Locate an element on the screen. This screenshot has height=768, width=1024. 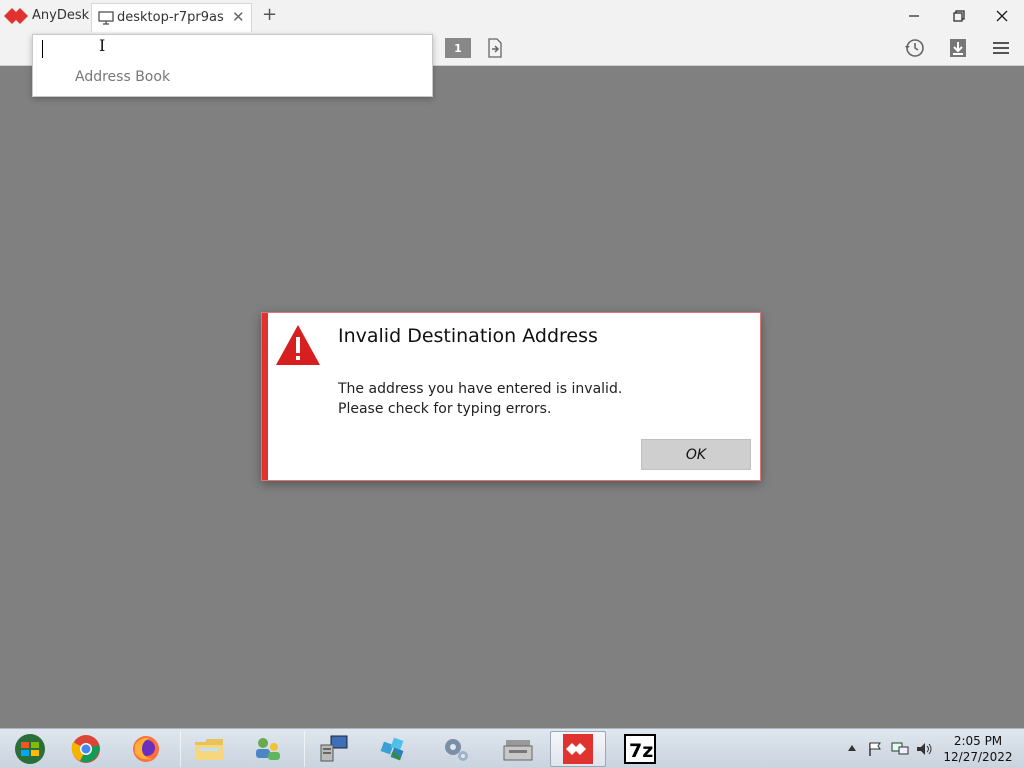
minimize-button is located at coordinates (914, 16).